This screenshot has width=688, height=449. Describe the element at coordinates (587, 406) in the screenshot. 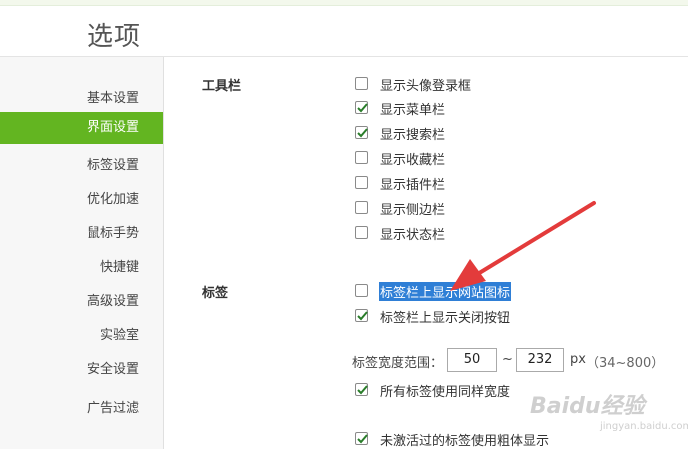

I see `watermark-logo: Baidu经验` at that location.